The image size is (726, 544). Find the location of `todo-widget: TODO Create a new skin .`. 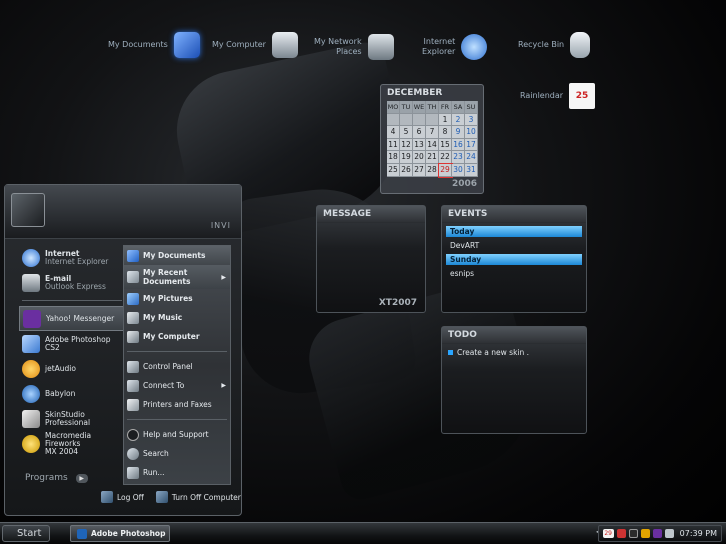

todo-widget: TODO Create a new skin . is located at coordinates (514, 380).